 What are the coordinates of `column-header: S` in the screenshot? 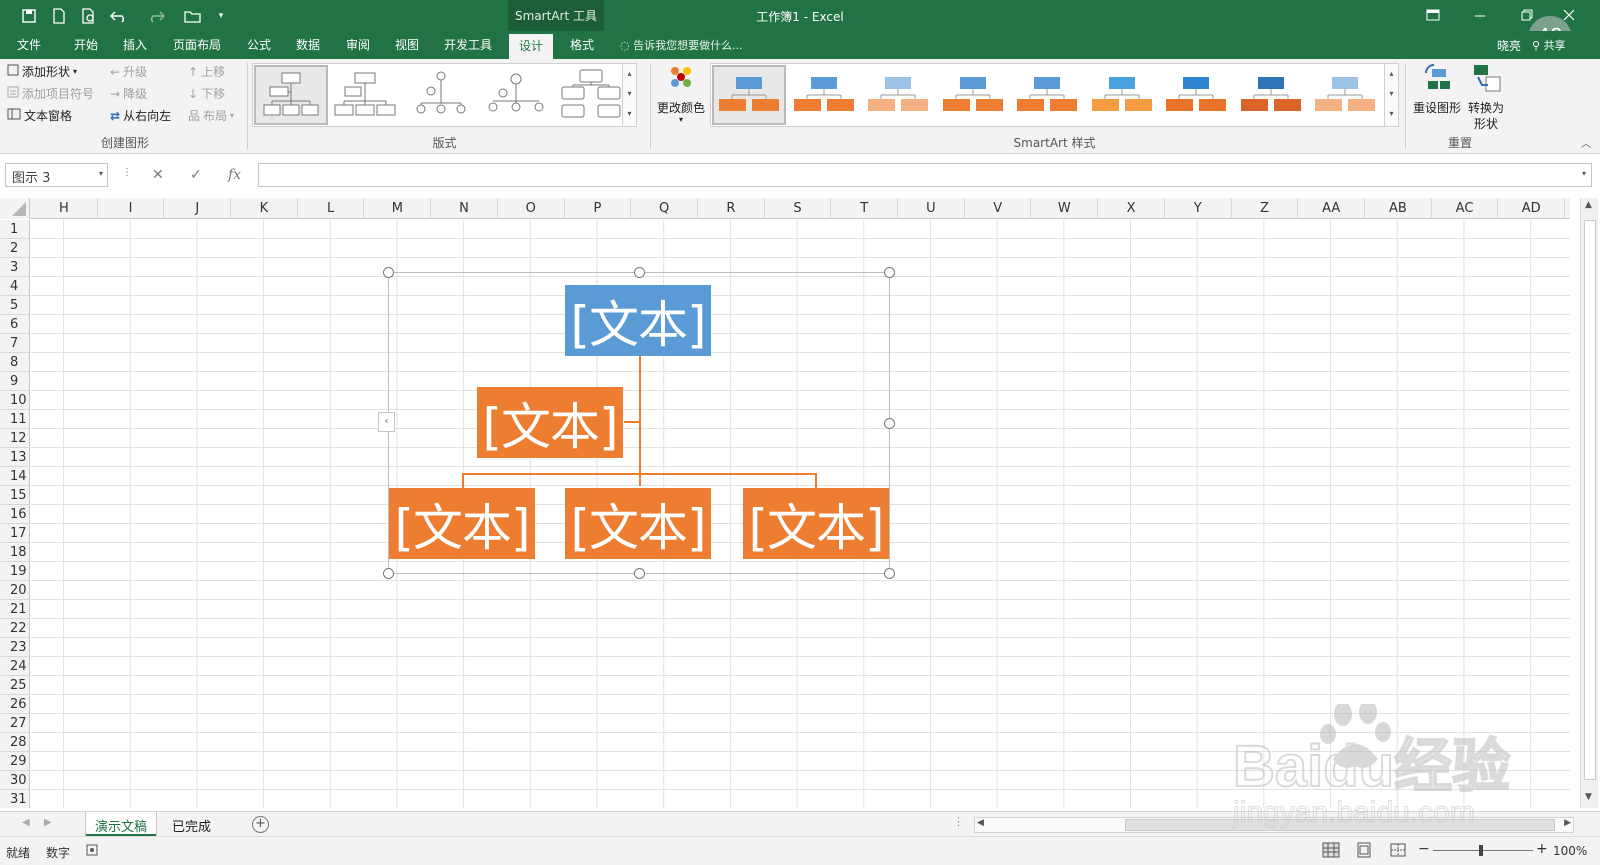 It's located at (798, 208).